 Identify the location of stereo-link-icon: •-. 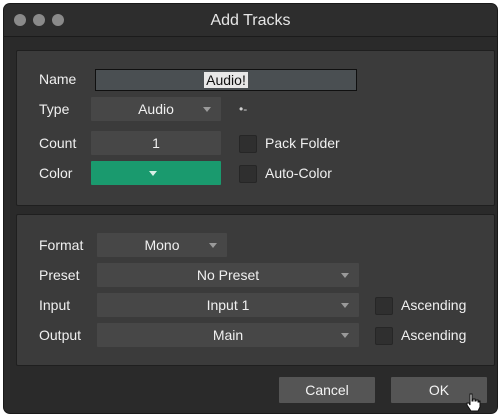
(243, 109).